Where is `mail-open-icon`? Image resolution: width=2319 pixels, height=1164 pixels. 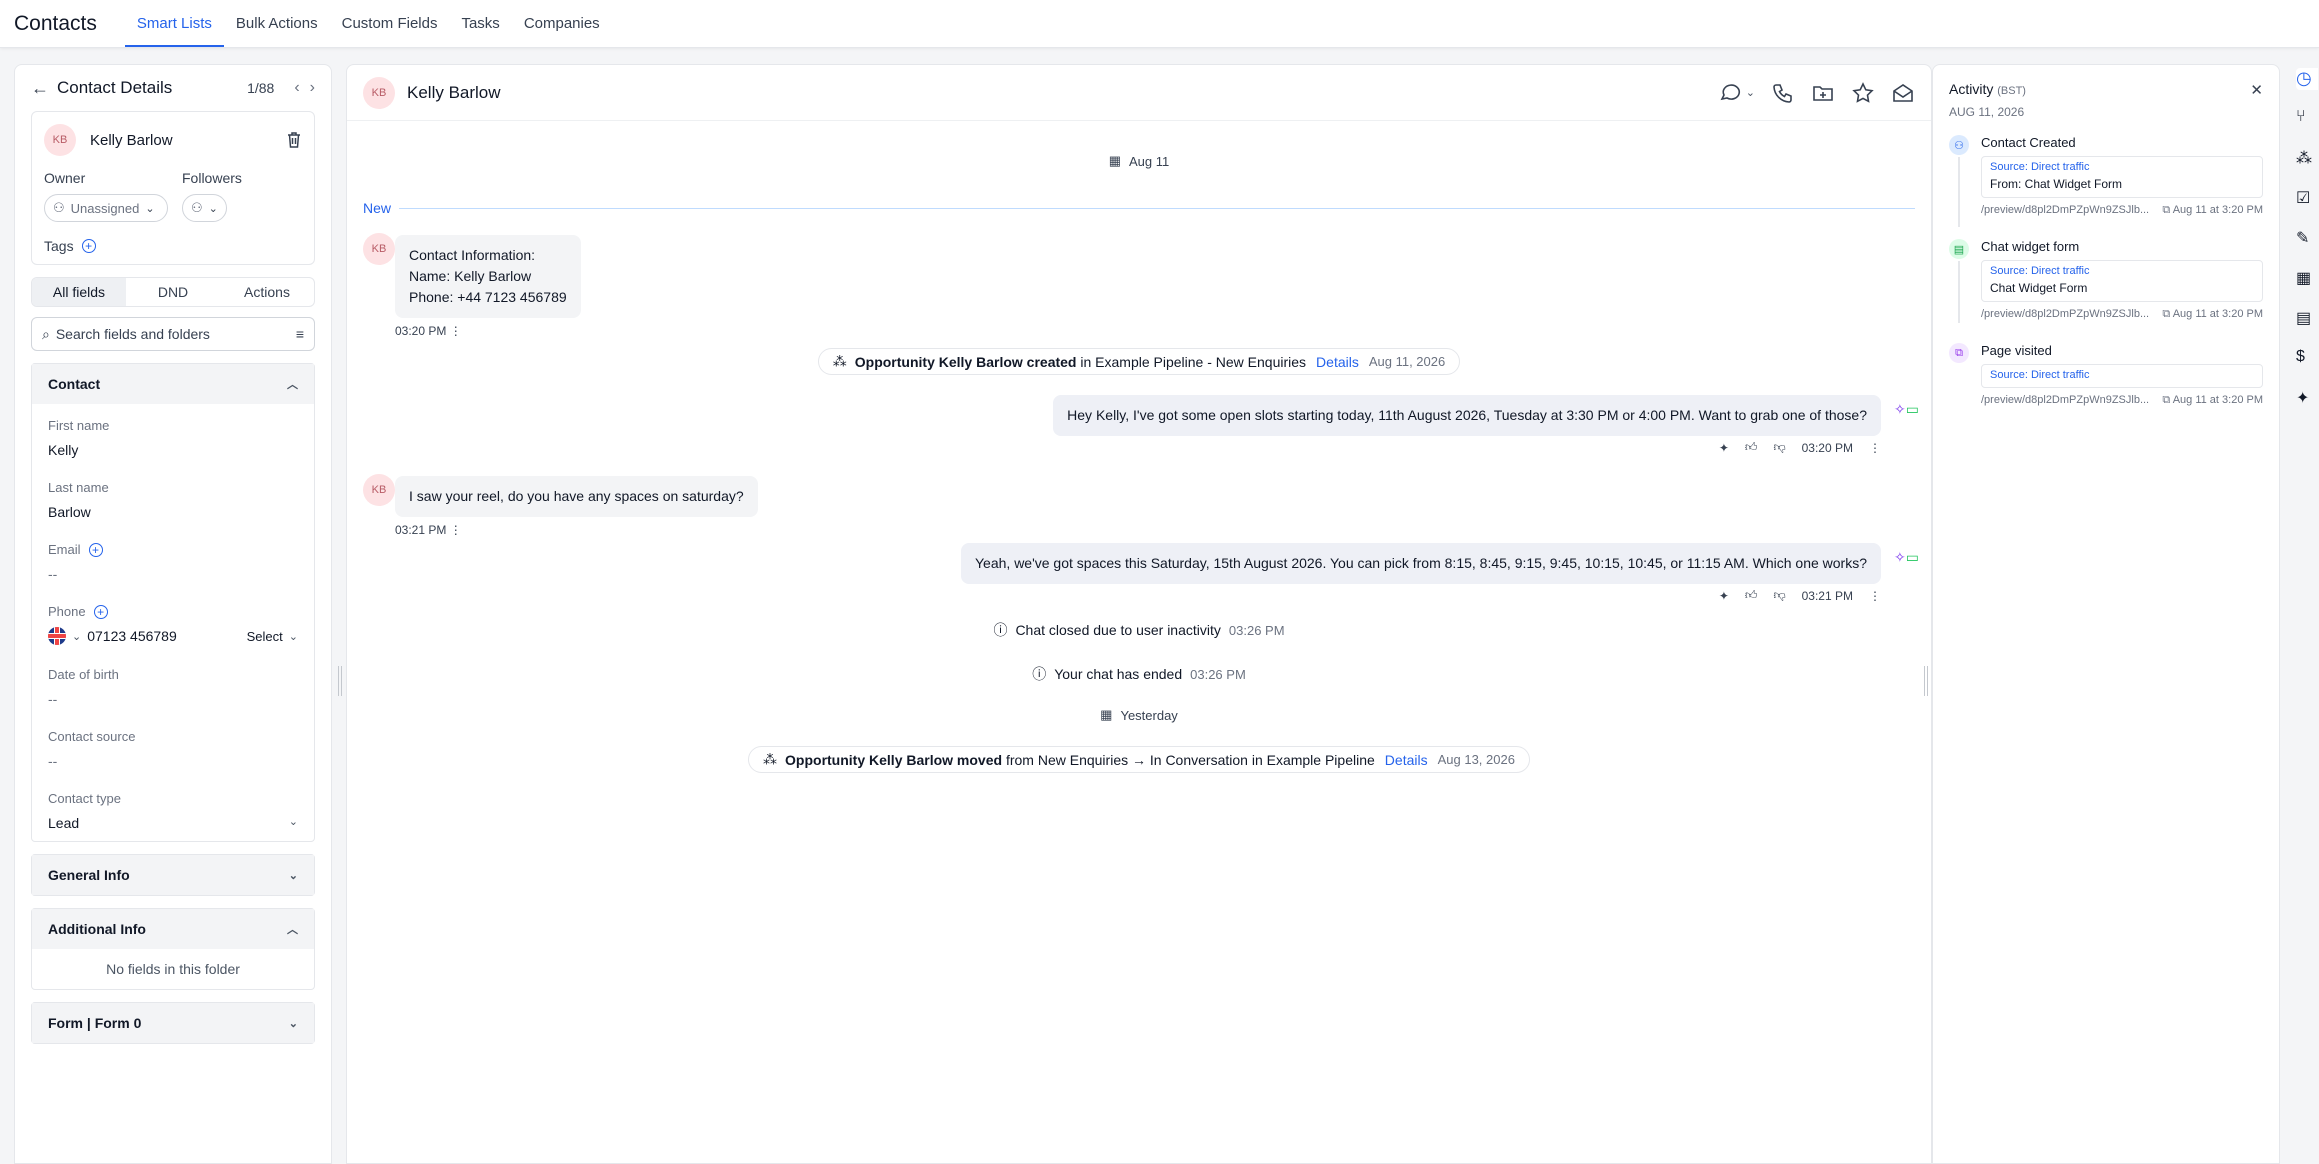
mail-open-icon is located at coordinates (1903, 93).